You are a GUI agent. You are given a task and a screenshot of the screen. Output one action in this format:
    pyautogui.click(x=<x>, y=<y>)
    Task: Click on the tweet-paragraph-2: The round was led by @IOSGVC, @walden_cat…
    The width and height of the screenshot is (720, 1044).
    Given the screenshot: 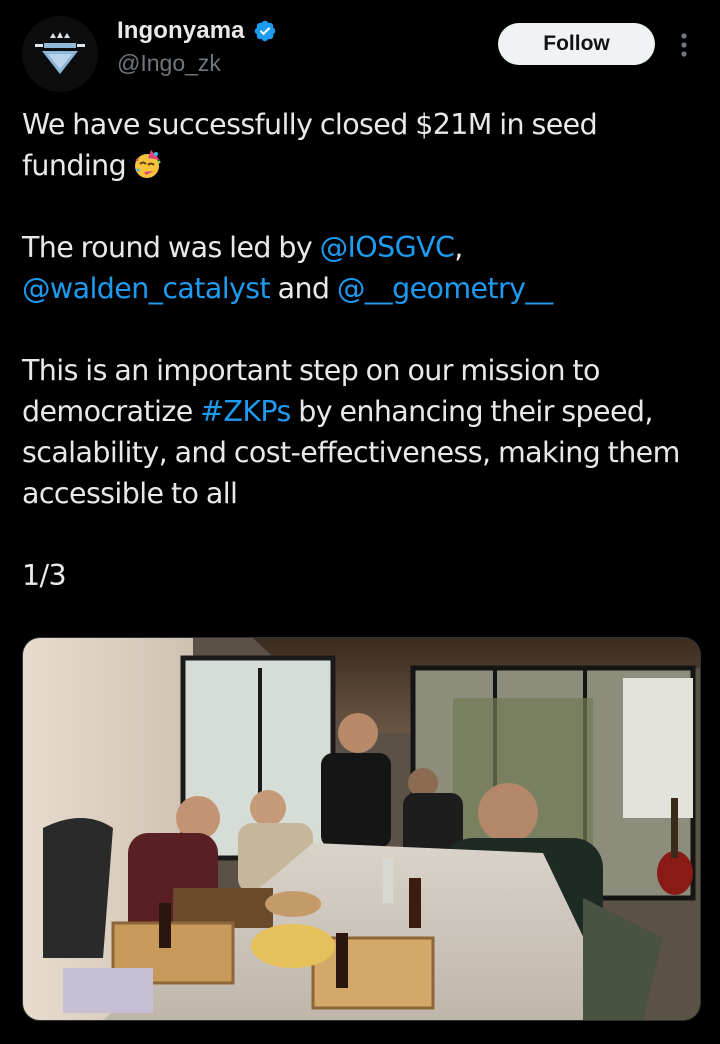 What is the action you would take?
    pyautogui.click(x=362, y=268)
    